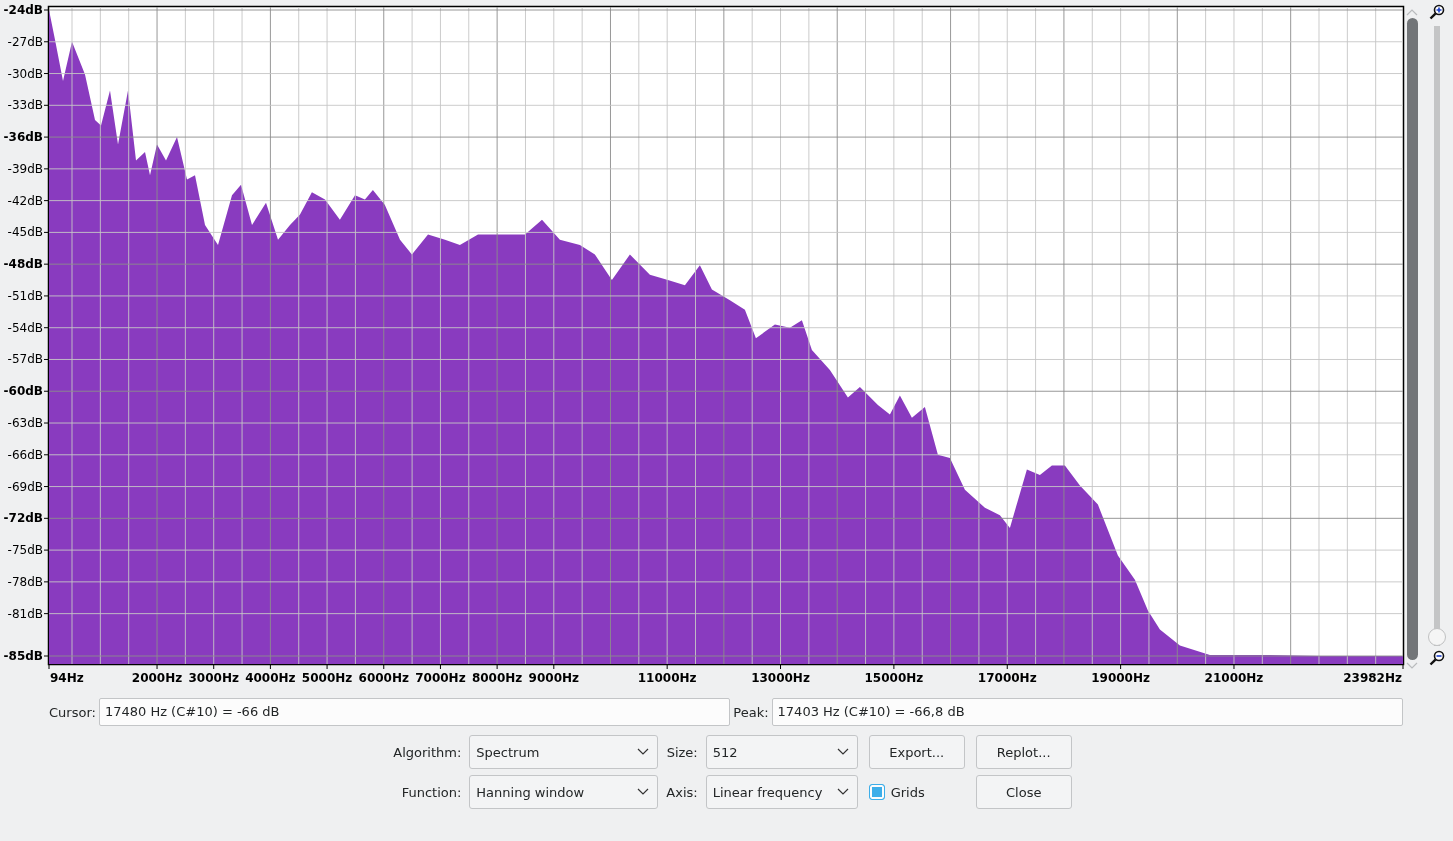  I want to click on axis-label: 94Hz, so click(67, 678).